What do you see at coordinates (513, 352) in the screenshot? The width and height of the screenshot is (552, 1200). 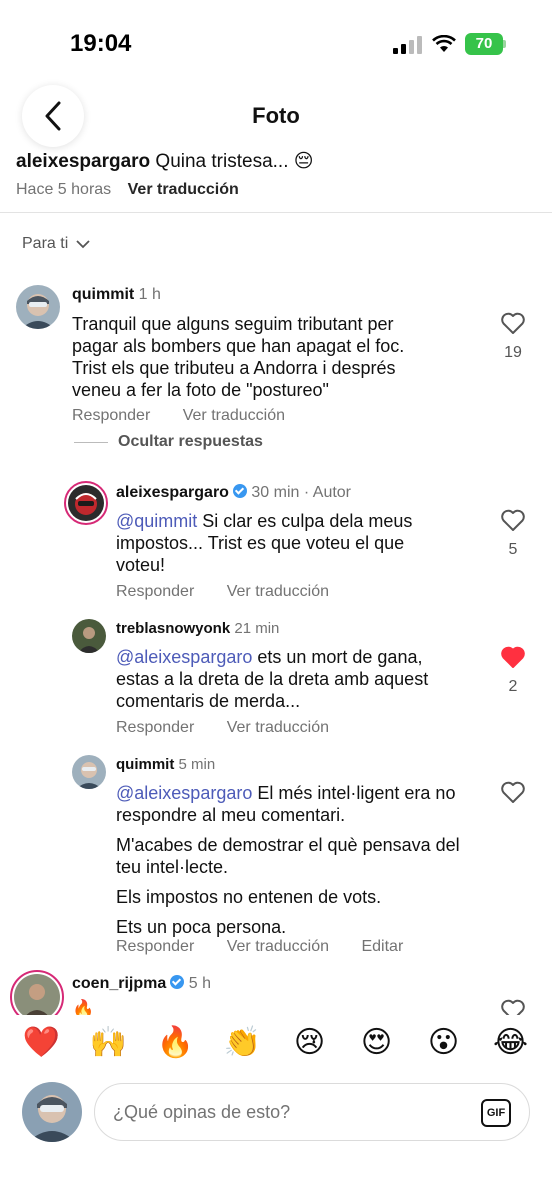 I see `like-count: 19` at bounding box center [513, 352].